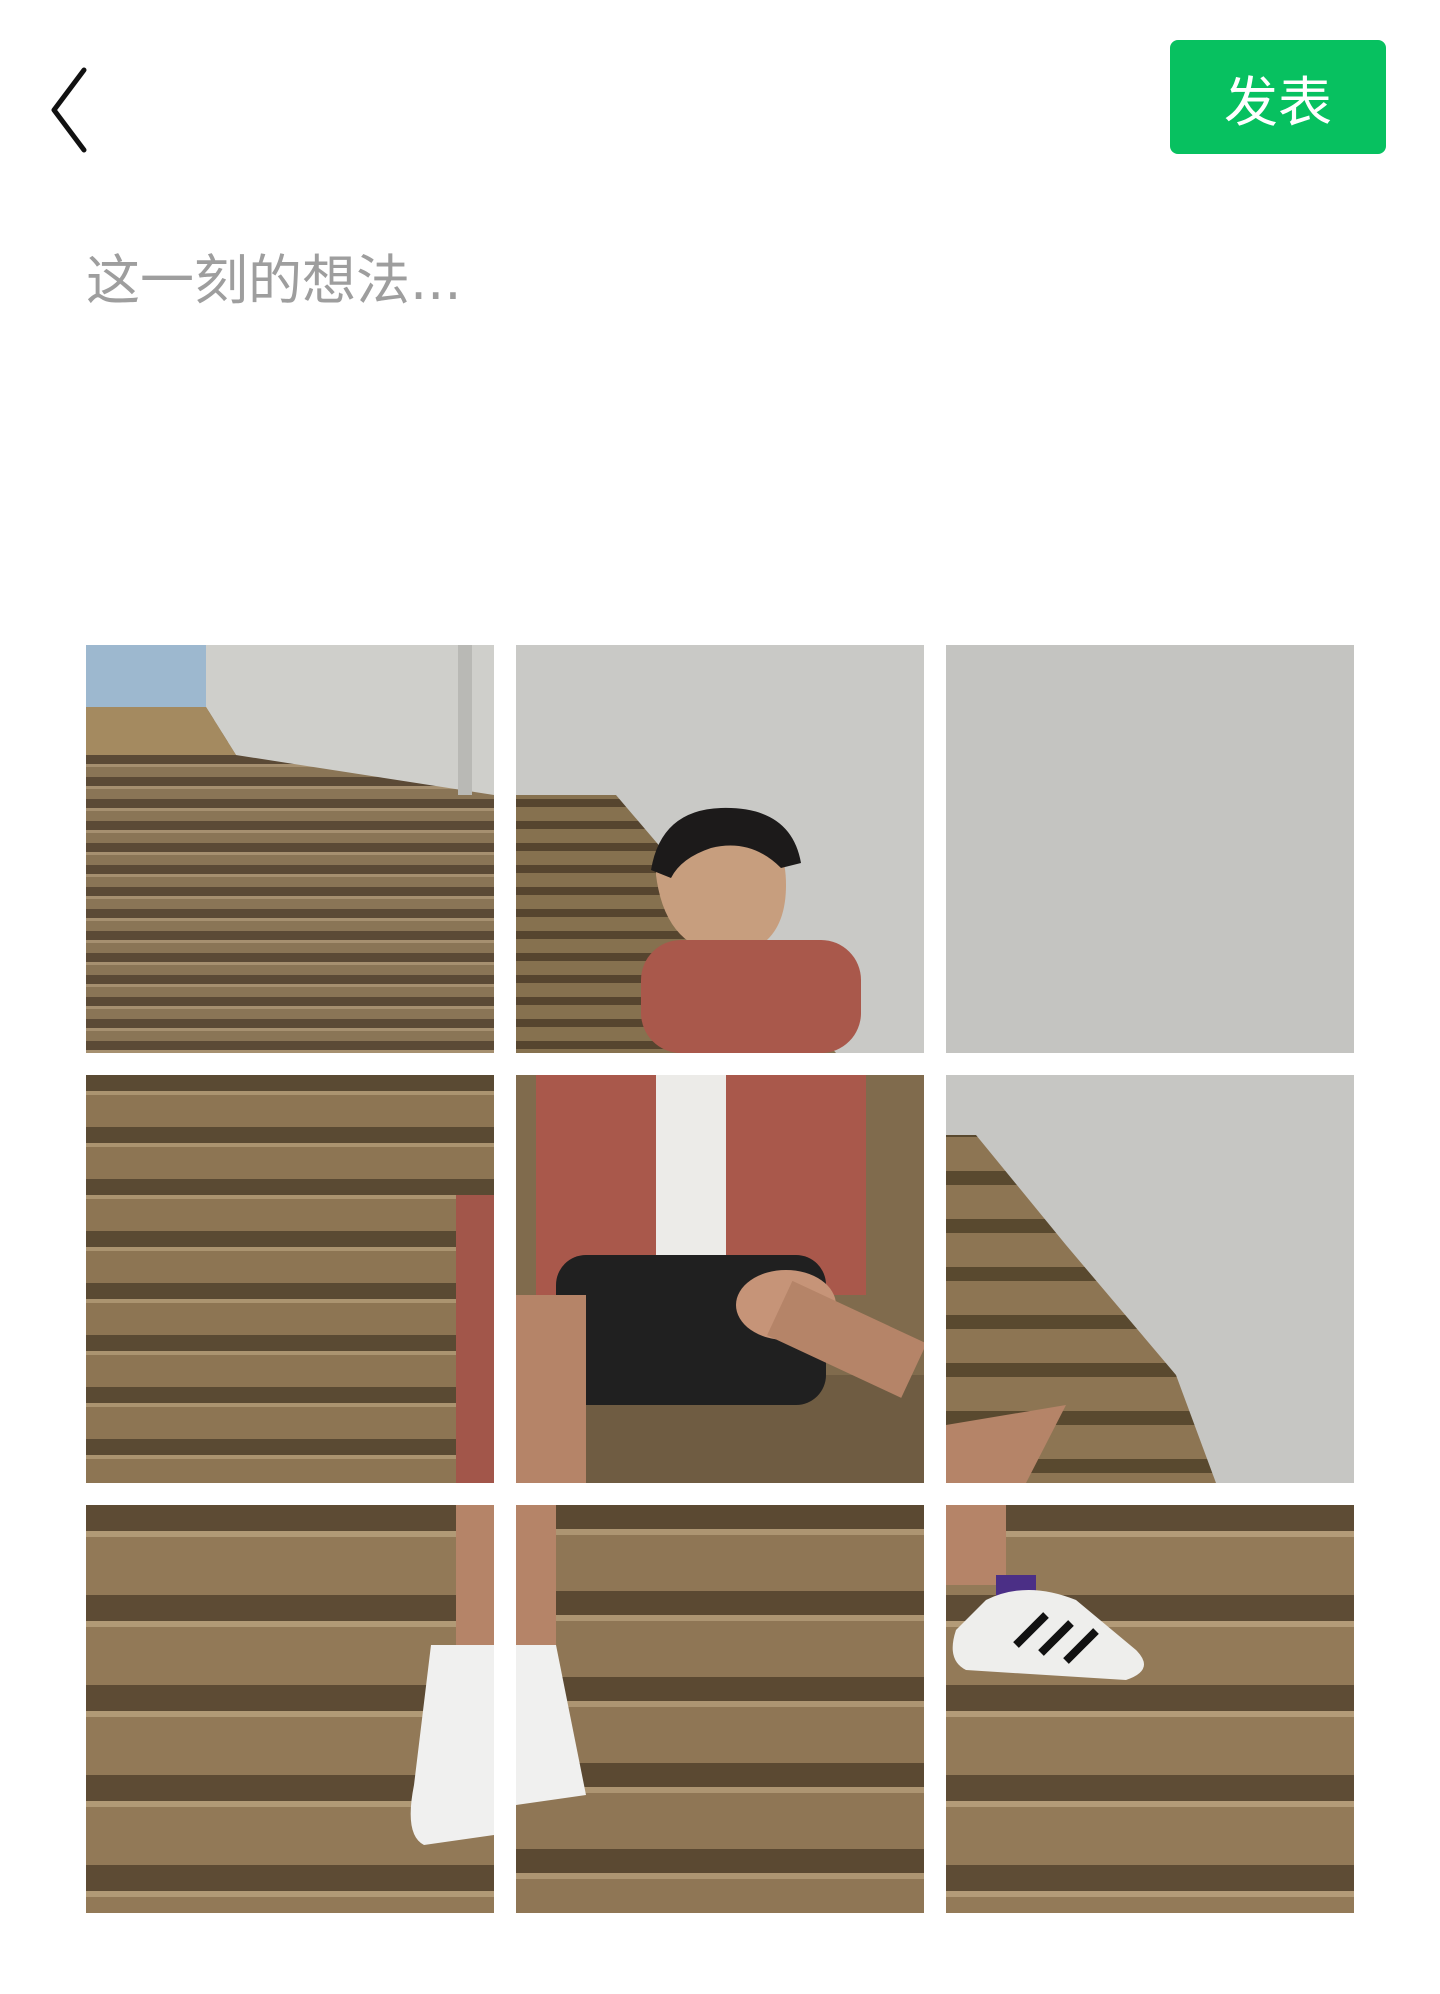  What do you see at coordinates (1278, 97) in the screenshot?
I see `publish-button: 发表` at bounding box center [1278, 97].